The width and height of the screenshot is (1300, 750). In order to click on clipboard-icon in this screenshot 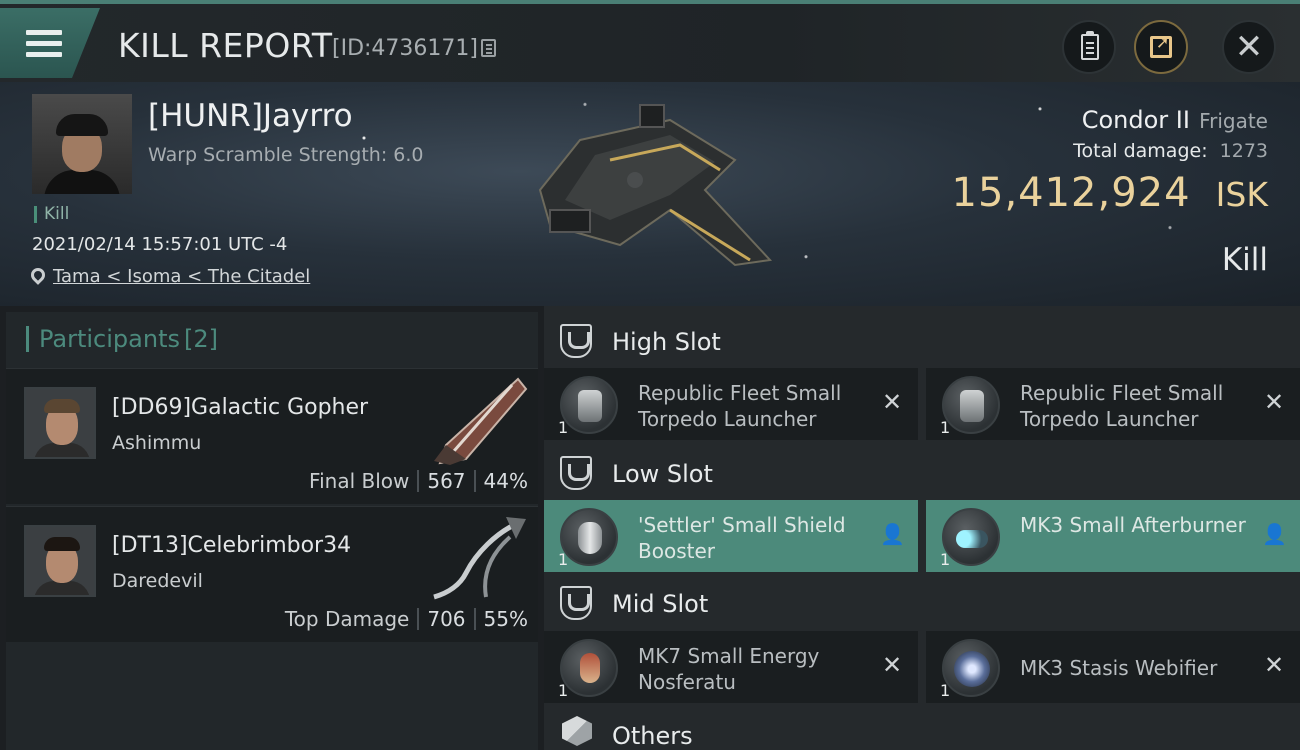, I will do `click(1090, 45)`.